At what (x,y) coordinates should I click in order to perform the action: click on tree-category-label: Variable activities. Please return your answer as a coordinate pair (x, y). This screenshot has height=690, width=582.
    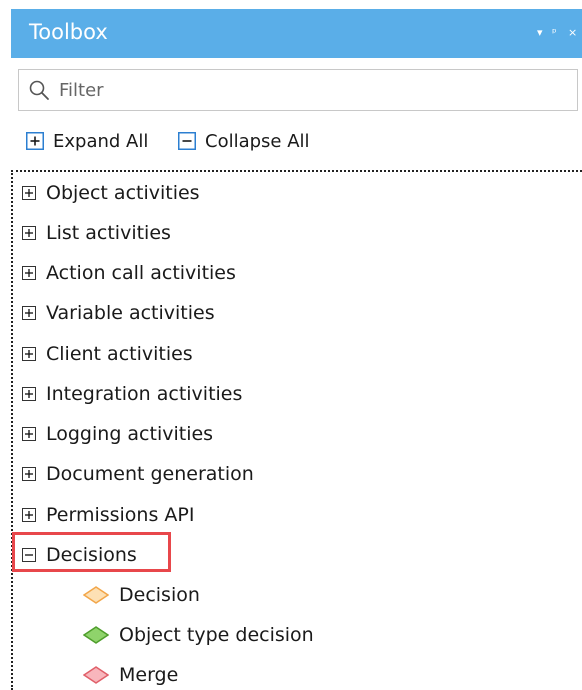
    Looking at the image, I should click on (130, 313).